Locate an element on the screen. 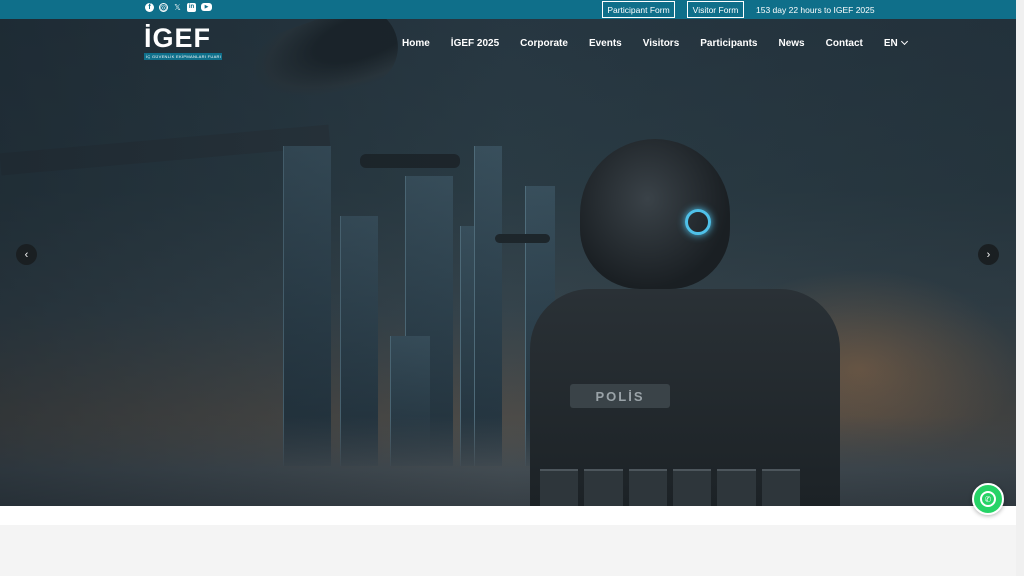  igef-logo: İGEF İÇ GÜVENLİK EKİPMANLARI FUARI is located at coordinates (183, 43).